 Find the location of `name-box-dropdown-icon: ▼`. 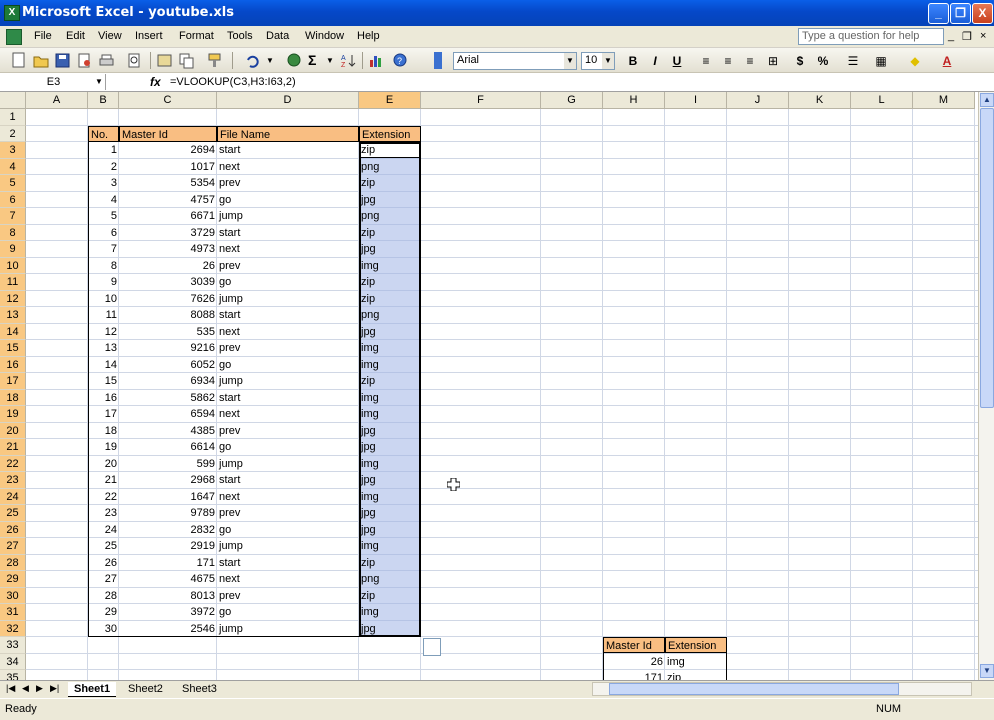

name-box-dropdown-icon: ▼ is located at coordinates (99, 82).